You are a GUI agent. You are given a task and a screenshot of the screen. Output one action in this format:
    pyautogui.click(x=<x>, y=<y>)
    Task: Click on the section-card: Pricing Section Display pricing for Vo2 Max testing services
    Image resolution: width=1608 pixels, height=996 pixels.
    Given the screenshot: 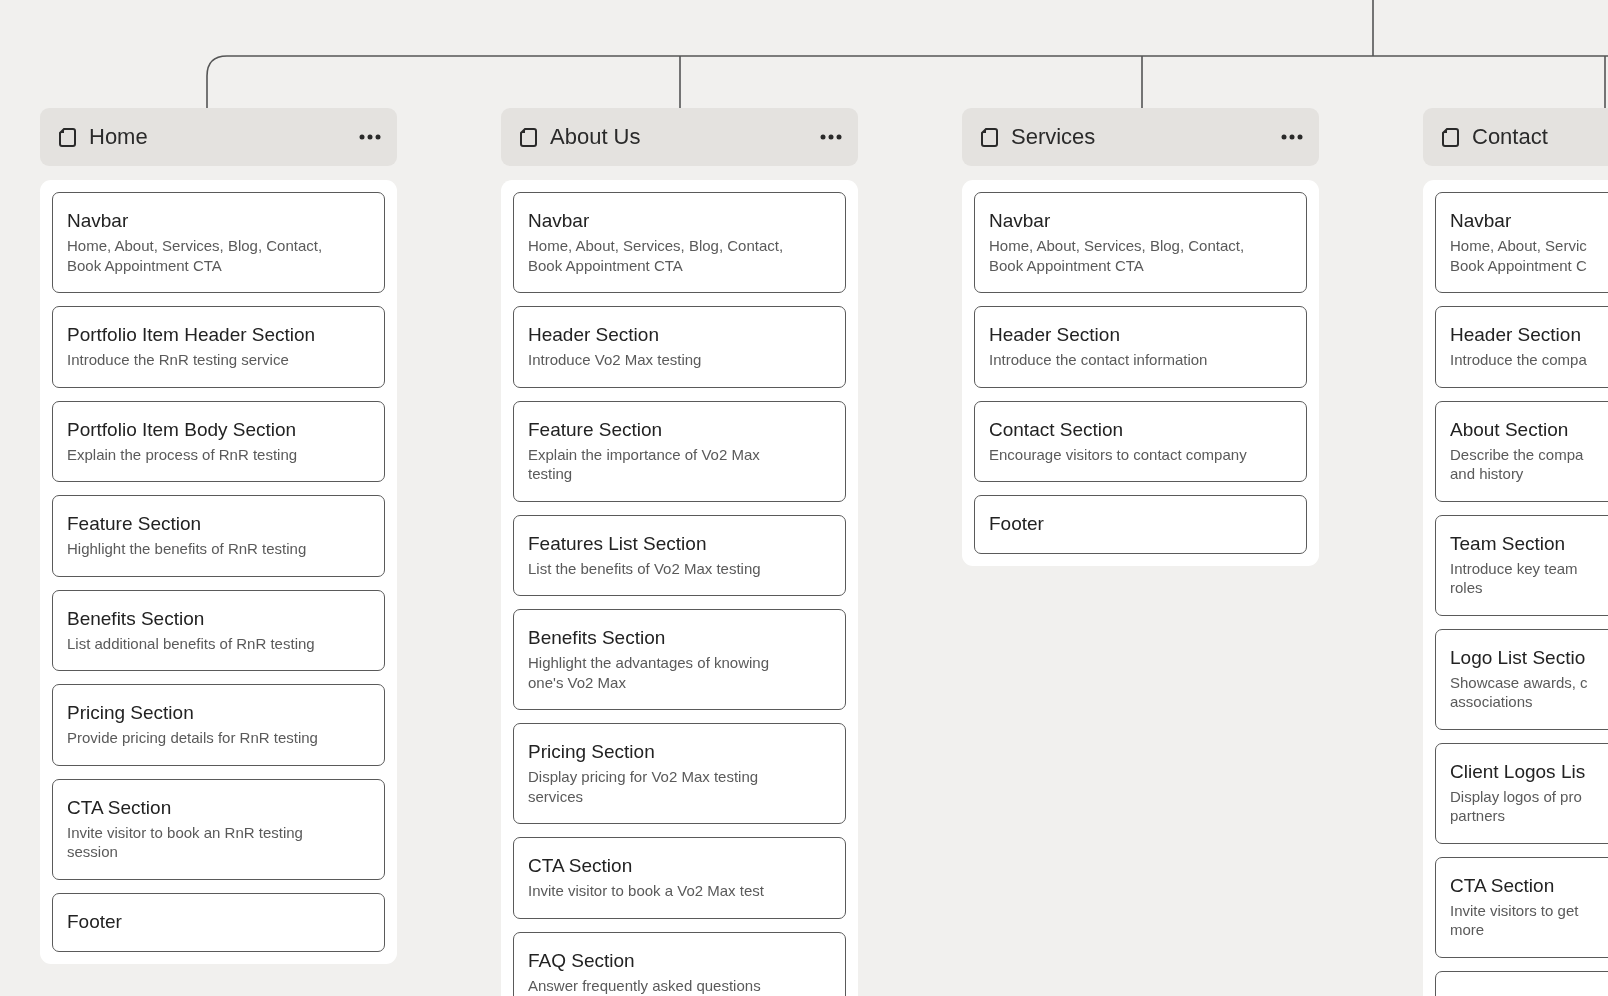 What is the action you would take?
    pyautogui.click(x=679, y=773)
    